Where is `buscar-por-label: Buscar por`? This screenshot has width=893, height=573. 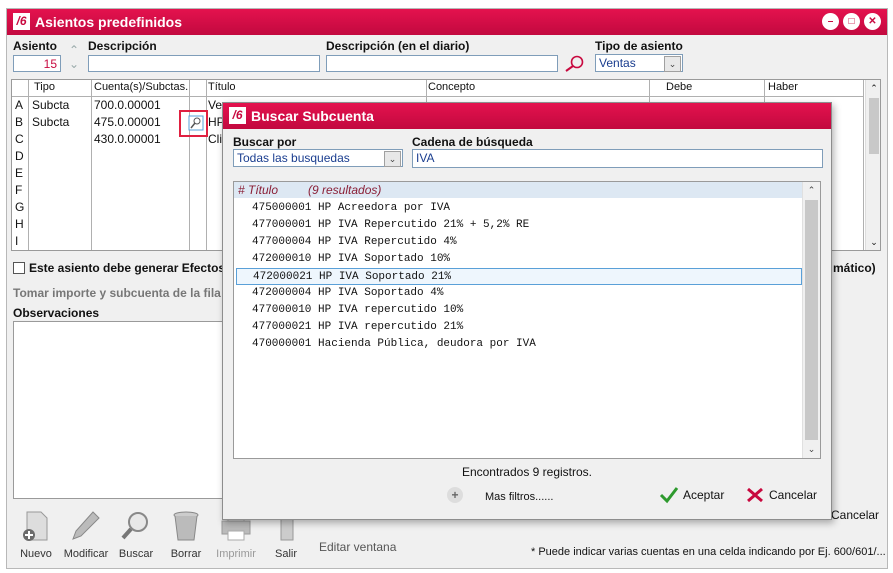
buscar-por-label: Buscar por is located at coordinates (265, 142).